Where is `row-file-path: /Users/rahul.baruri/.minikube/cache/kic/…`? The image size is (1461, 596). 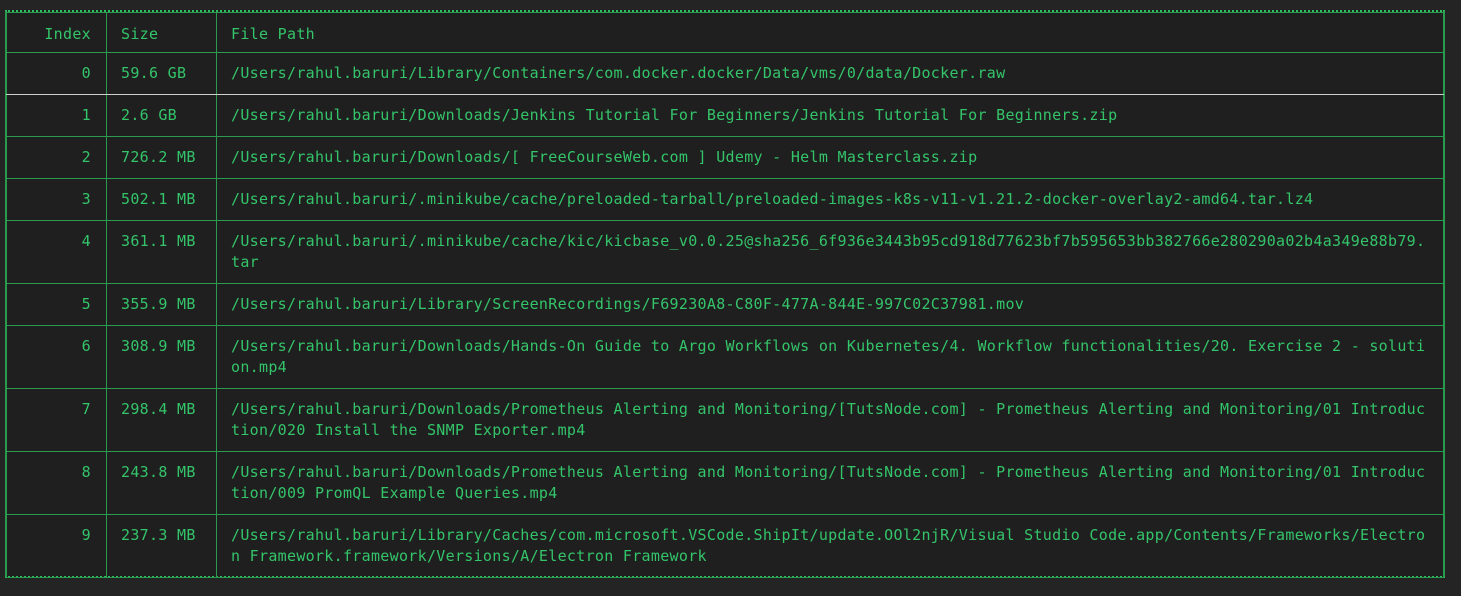 row-file-path: /Users/rahul.baruri/.minikube/cache/kic/… is located at coordinates (830, 252).